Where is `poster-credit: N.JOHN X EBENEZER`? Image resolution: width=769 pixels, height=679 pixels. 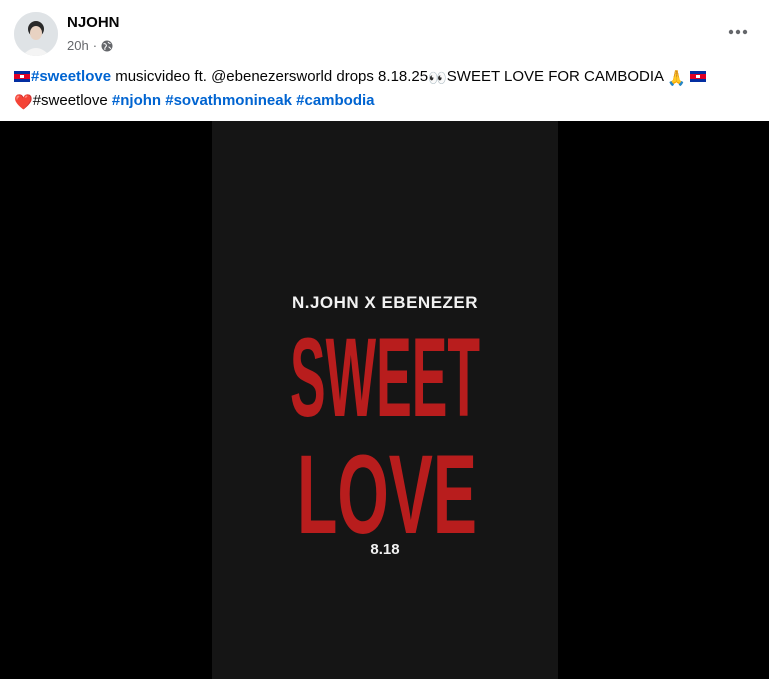 poster-credit: N.JOHN X EBENEZER is located at coordinates (385, 302).